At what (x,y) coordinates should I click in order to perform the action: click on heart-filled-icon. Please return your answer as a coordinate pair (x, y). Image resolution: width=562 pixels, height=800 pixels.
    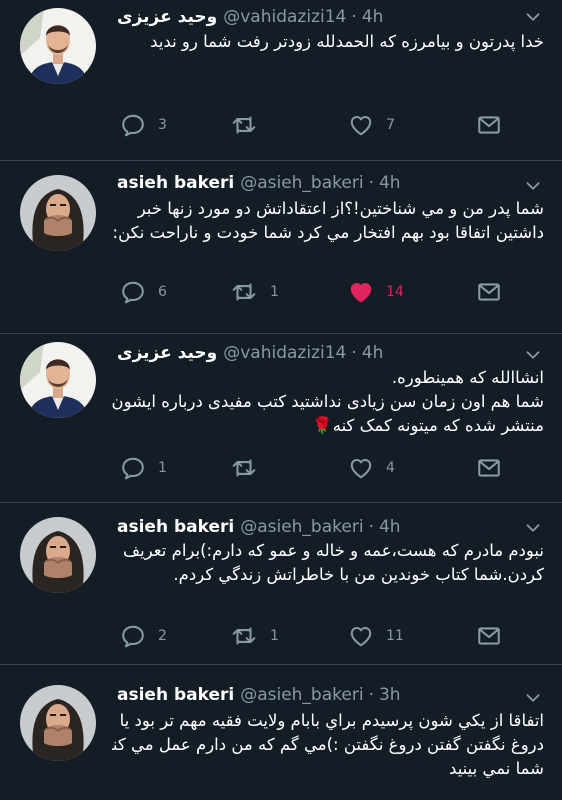
    Looking at the image, I should click on (361, 292).